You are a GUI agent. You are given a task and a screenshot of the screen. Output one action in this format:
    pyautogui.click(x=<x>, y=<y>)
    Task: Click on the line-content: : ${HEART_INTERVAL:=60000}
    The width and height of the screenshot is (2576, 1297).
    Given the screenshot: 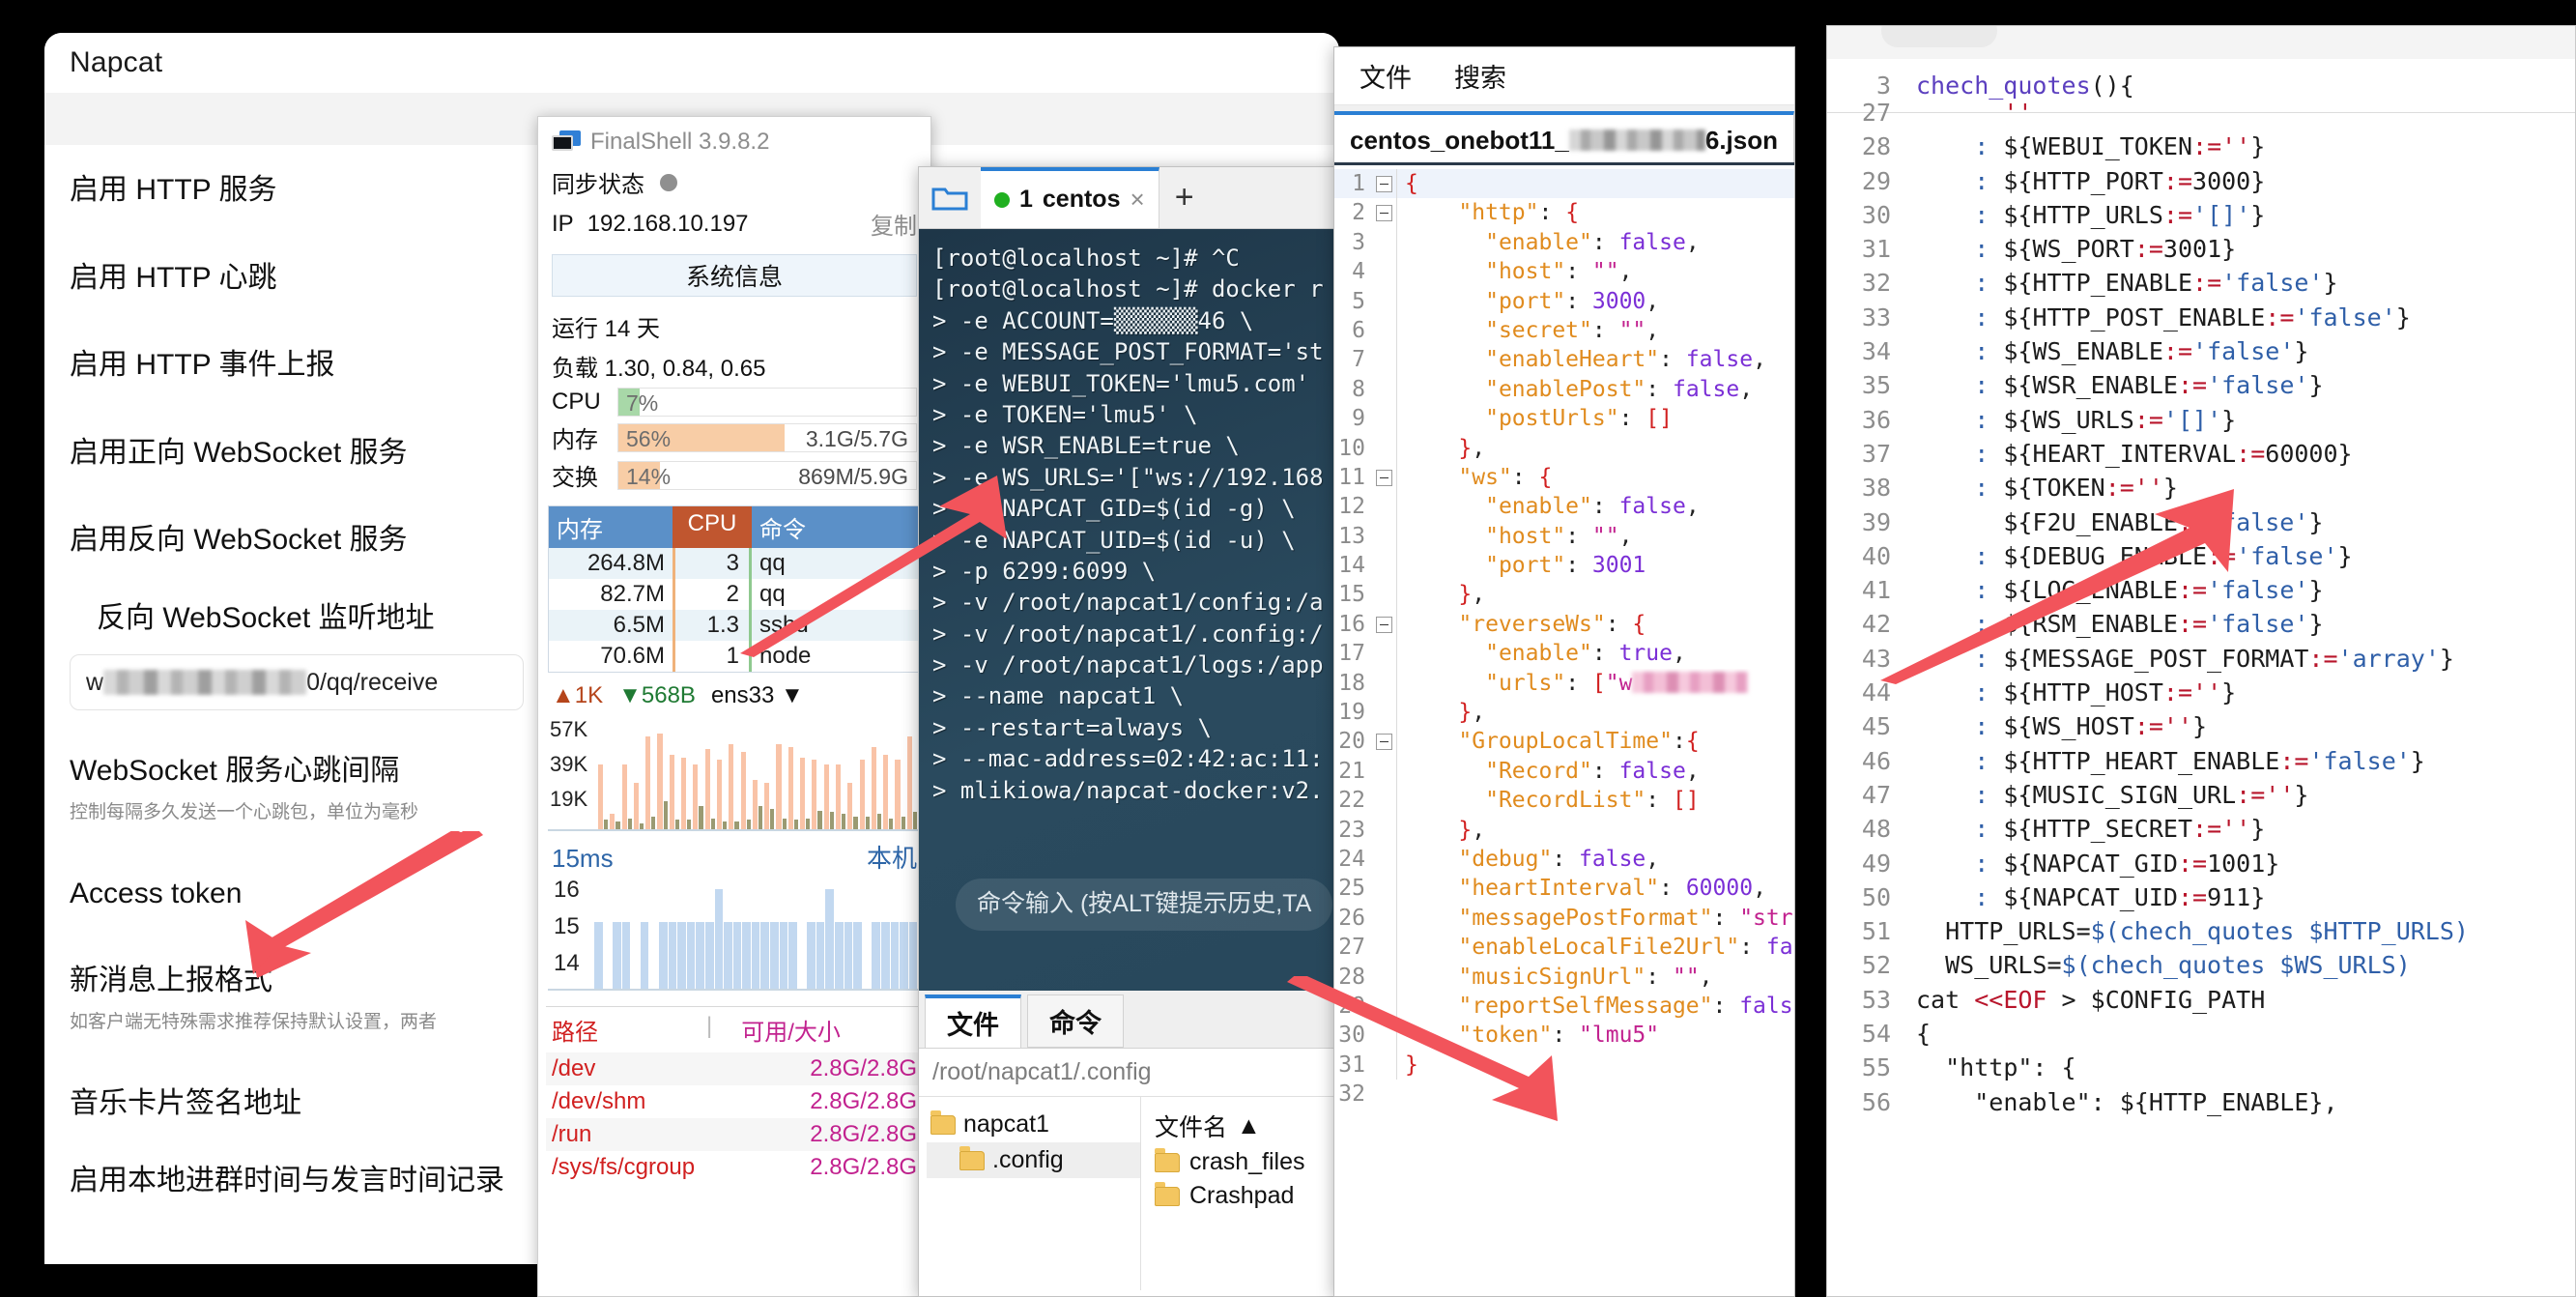 What is the action you would take?
    pyautogui.click(x=2164, y=453)
    